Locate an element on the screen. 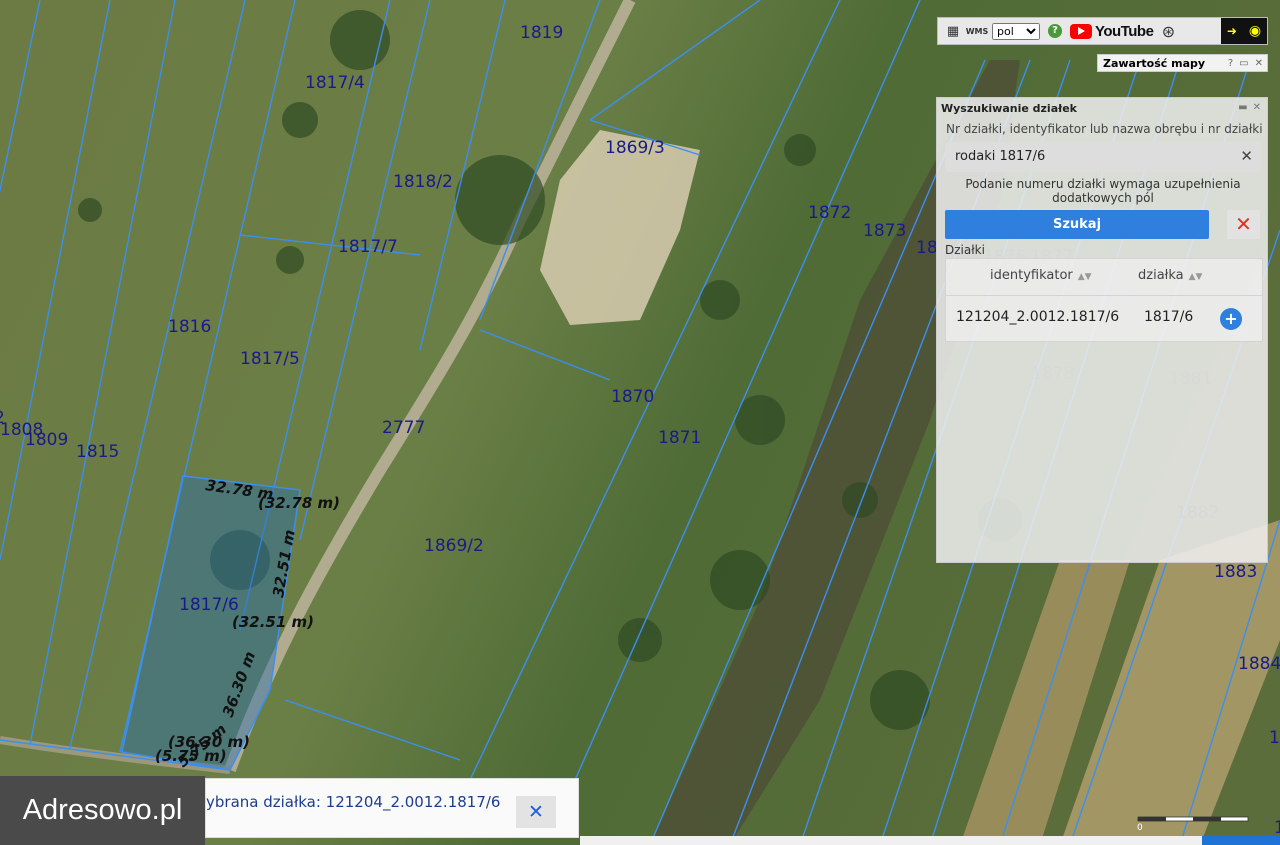  parcel-label: 1819 is located at coordinates (541, 33).